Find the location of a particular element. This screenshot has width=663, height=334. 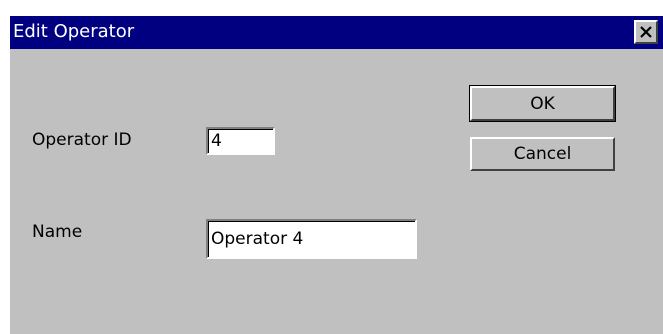

close-icon is located at coordinates (646, 32).